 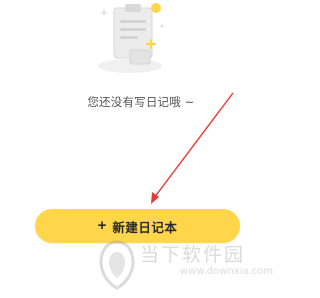 I want to click on new-diary-label: 新建日记本, so click(x=145, y=227).